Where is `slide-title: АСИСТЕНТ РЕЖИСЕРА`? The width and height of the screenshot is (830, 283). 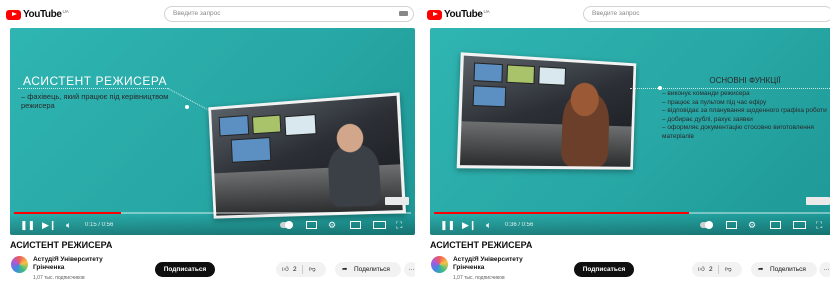
slide-title: АСИСТЕНТ РЕЖИСЕРА is located at coordinates (95, 81).